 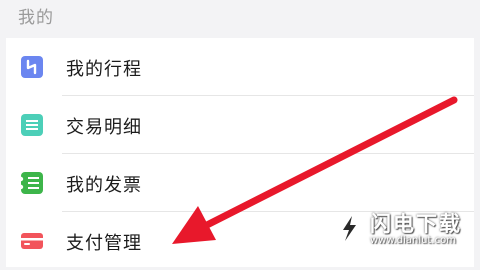 What do you see at coordinates (104, 69) in the screenshot?
I see `menu-item-label: 我的行程` at bounding box center [104, 69].